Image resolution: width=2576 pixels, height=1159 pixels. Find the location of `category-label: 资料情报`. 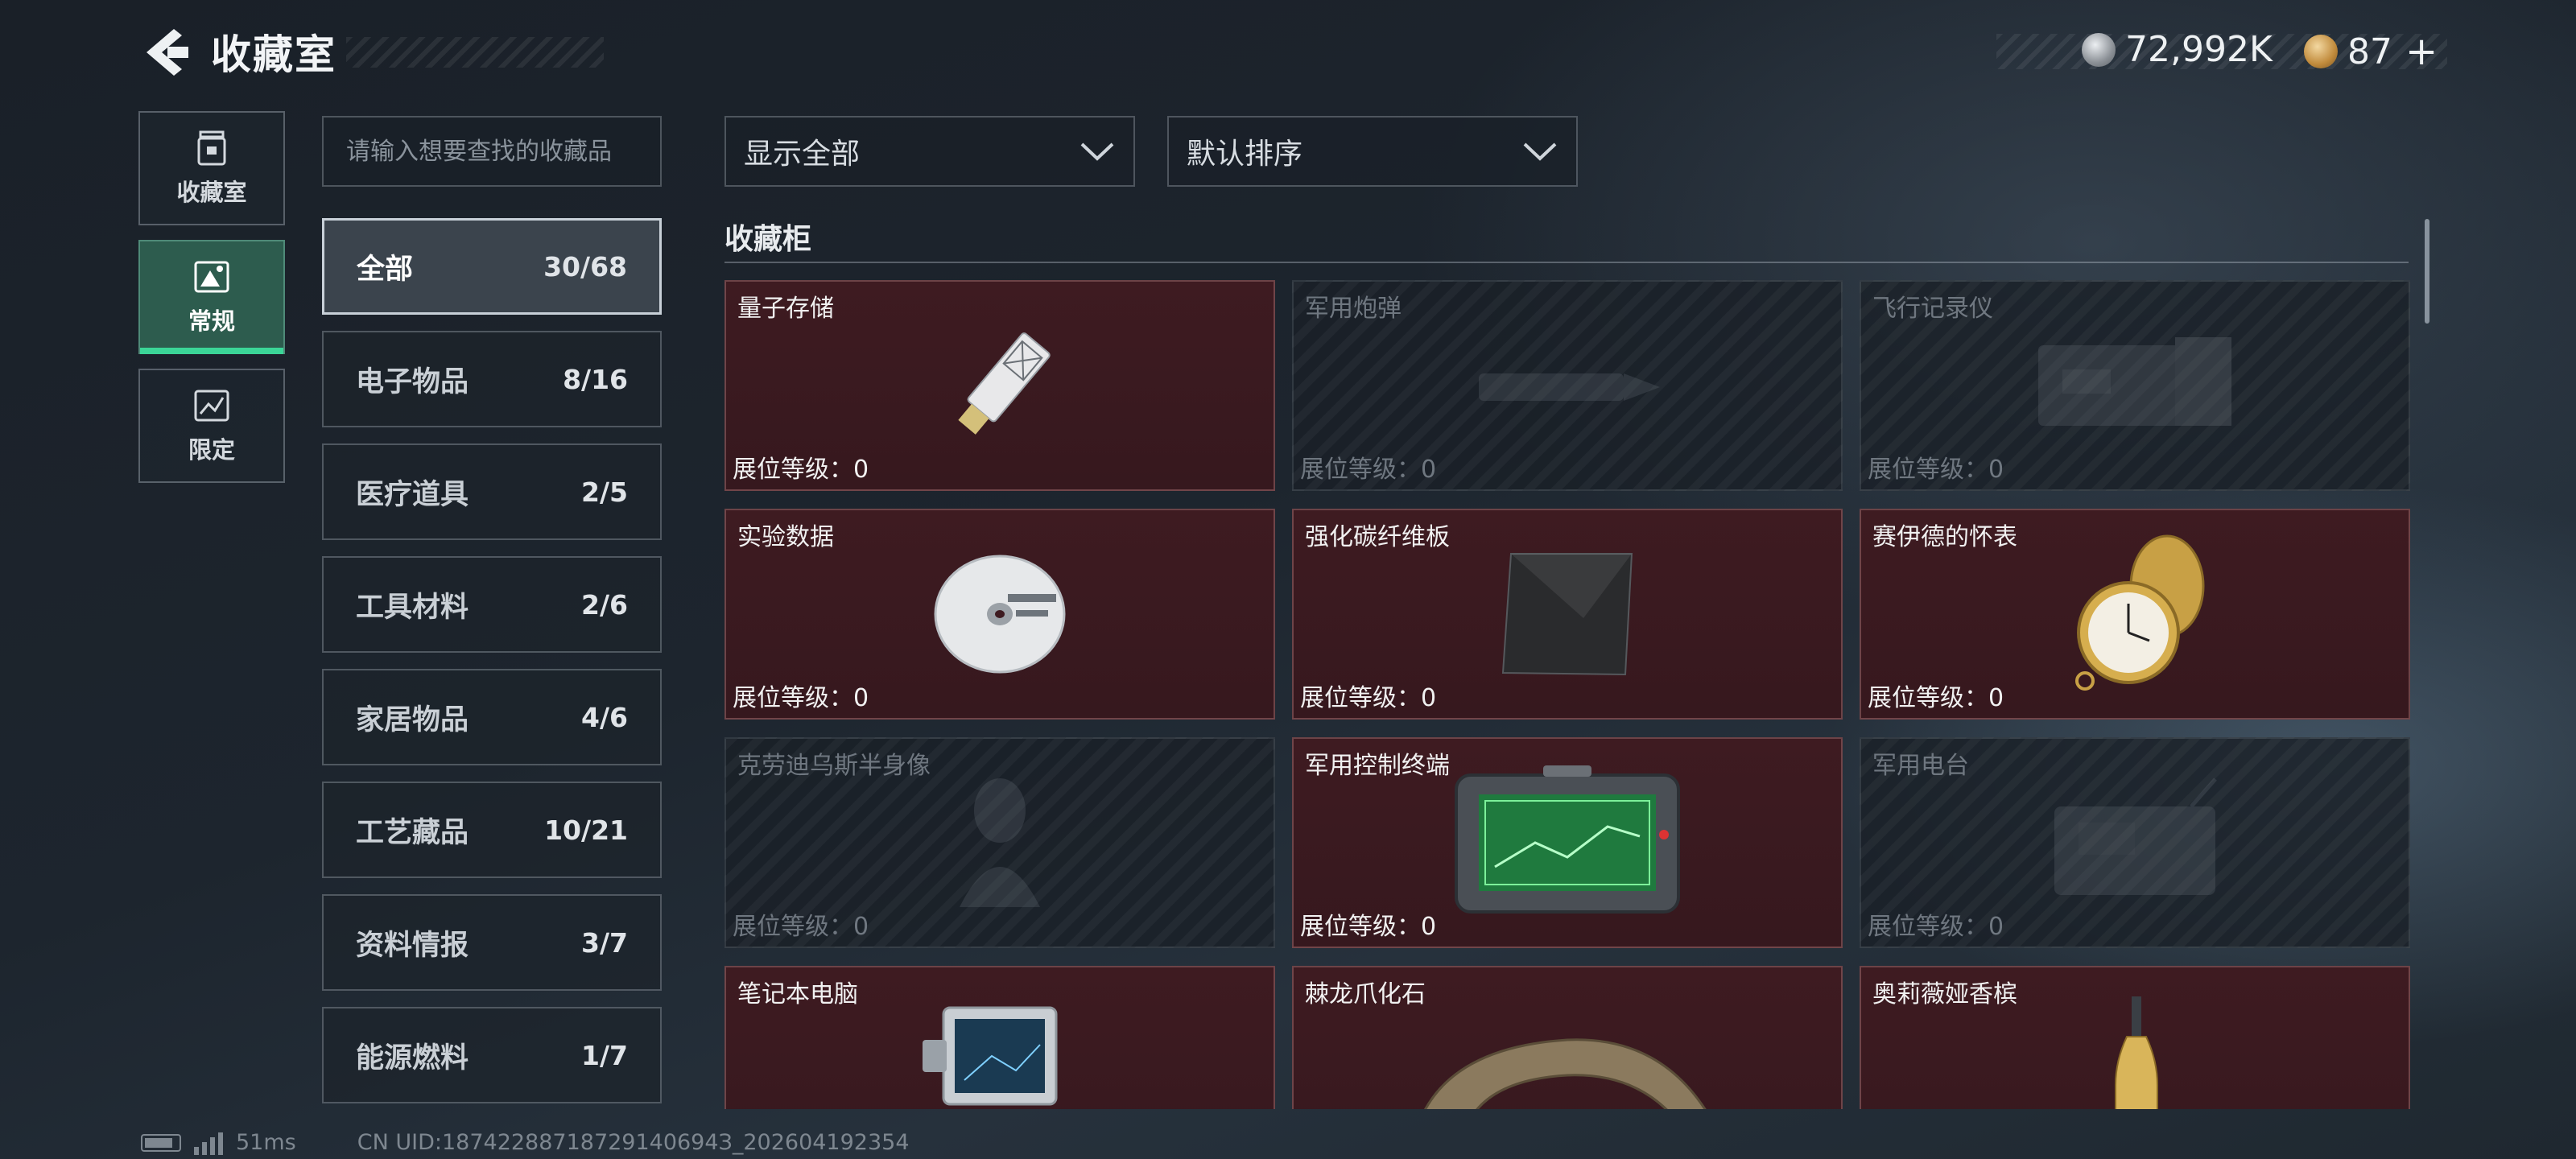

category-label: 资料情报 is located at coordinates (412, 945).